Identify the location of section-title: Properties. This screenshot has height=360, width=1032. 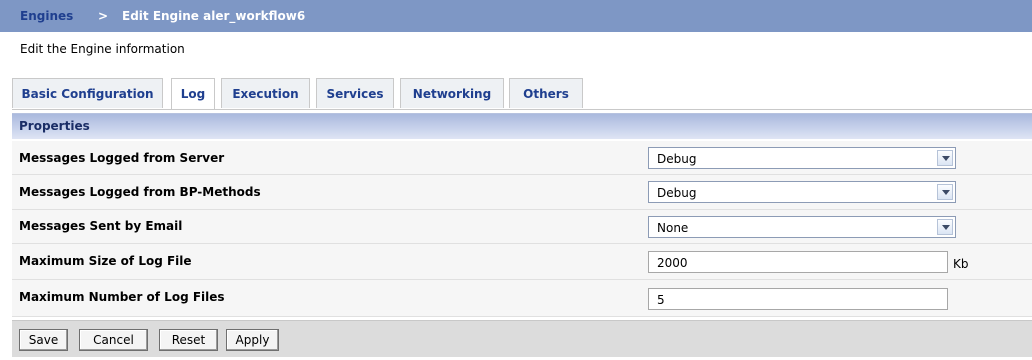
(54, 126).